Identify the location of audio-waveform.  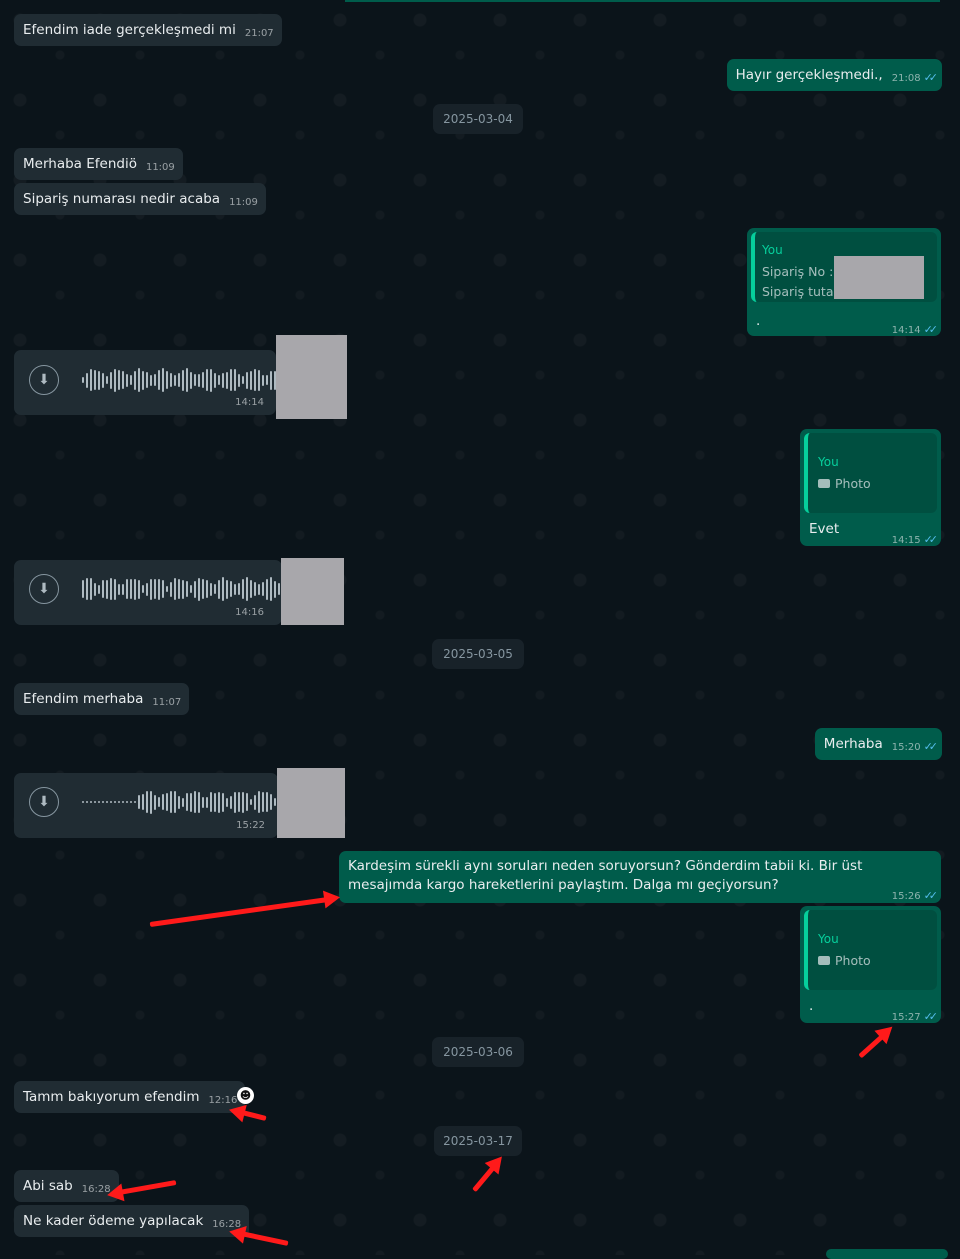
(197, 589).